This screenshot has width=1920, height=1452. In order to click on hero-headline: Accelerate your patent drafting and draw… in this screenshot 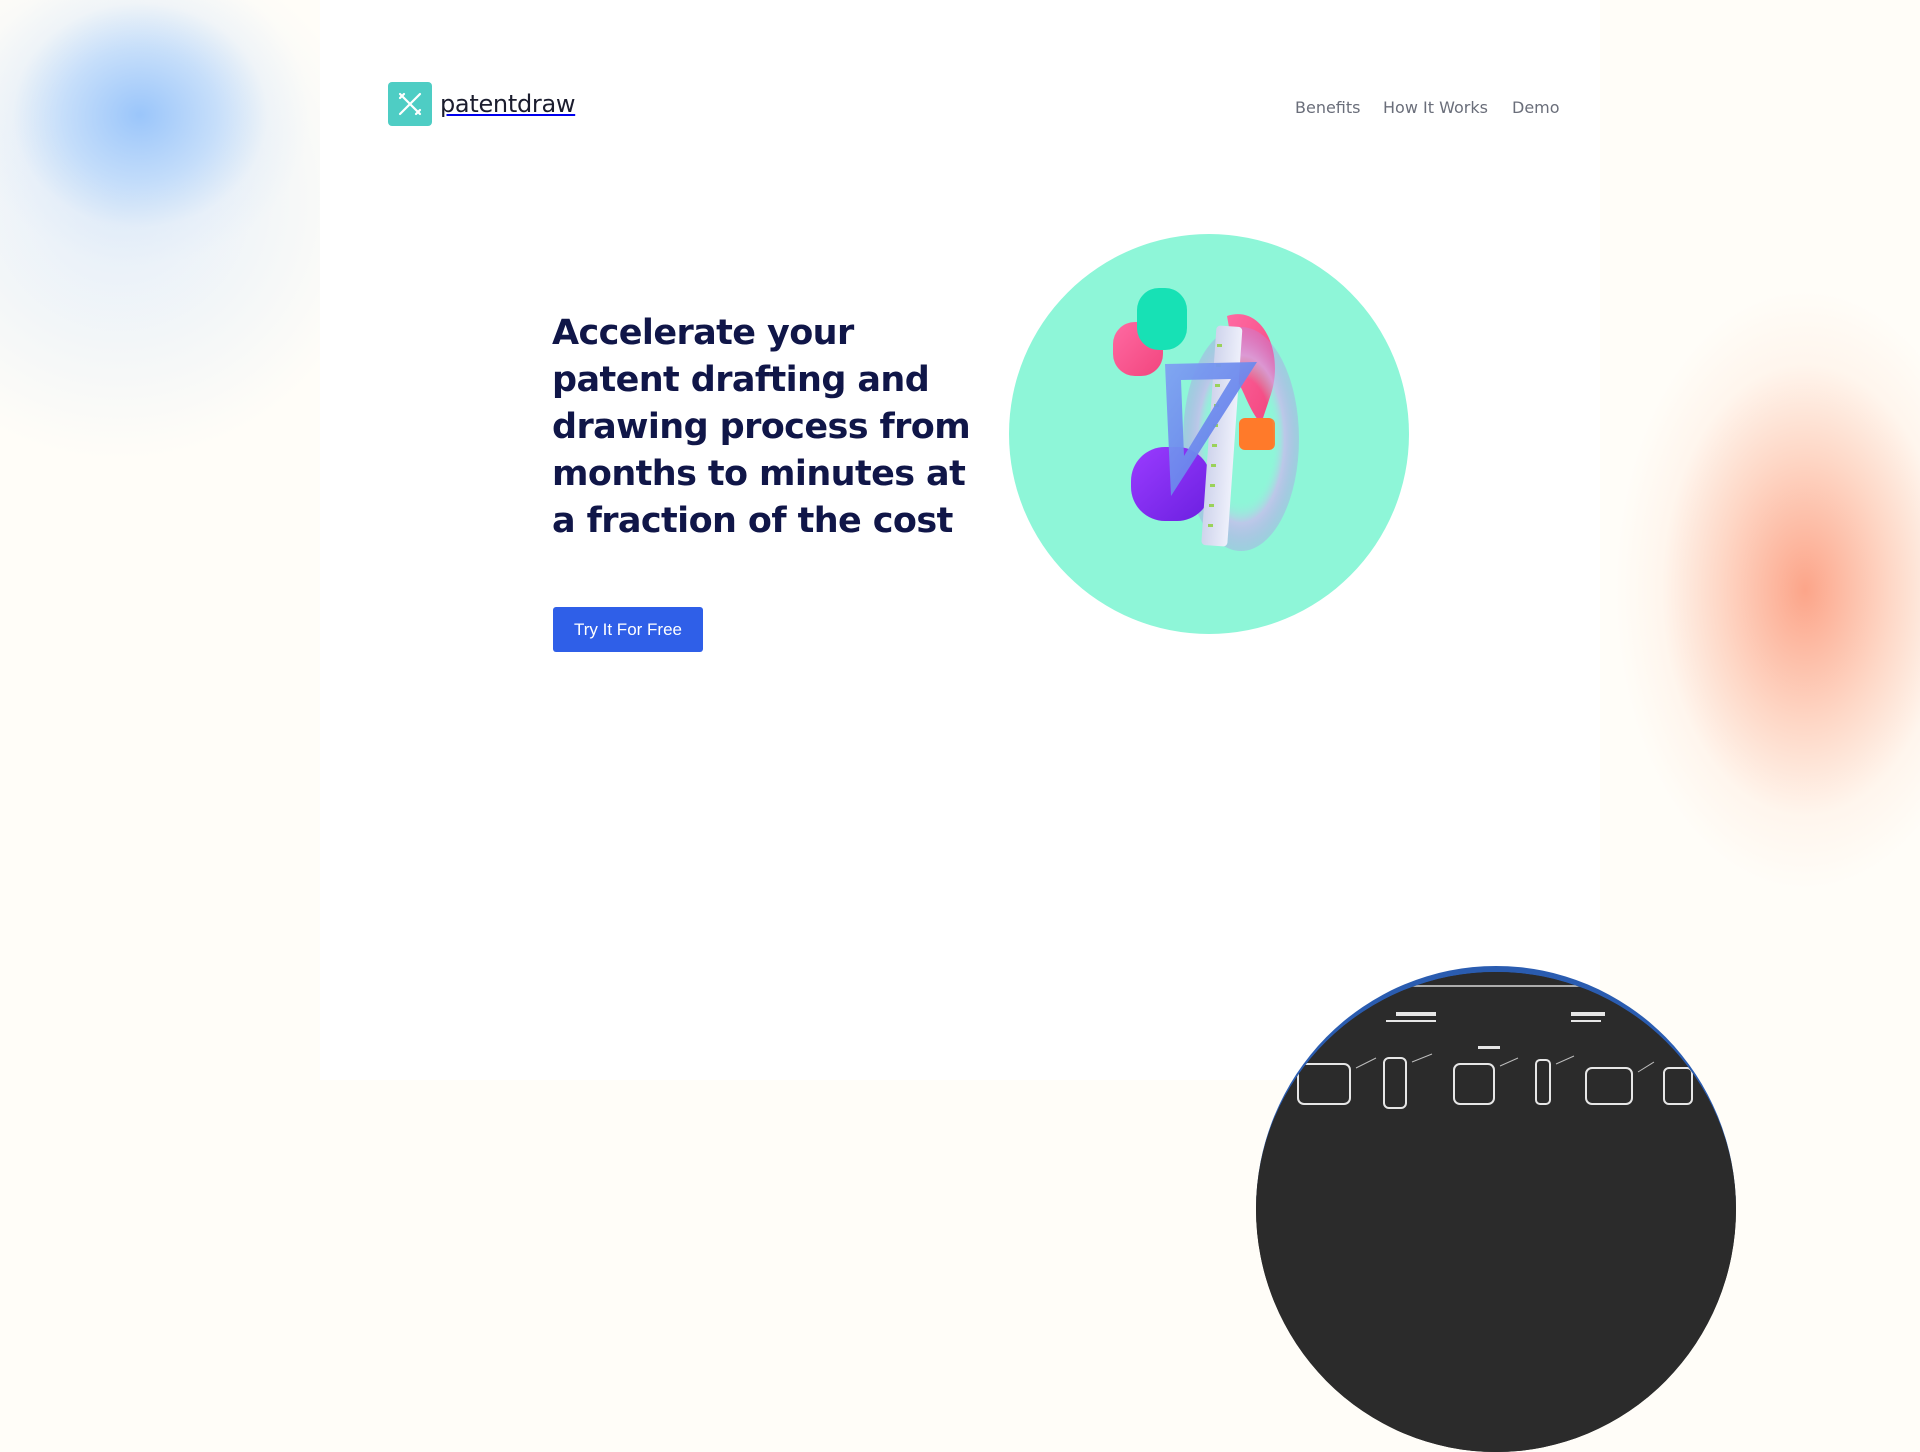, I will do `click(761, 427)`.